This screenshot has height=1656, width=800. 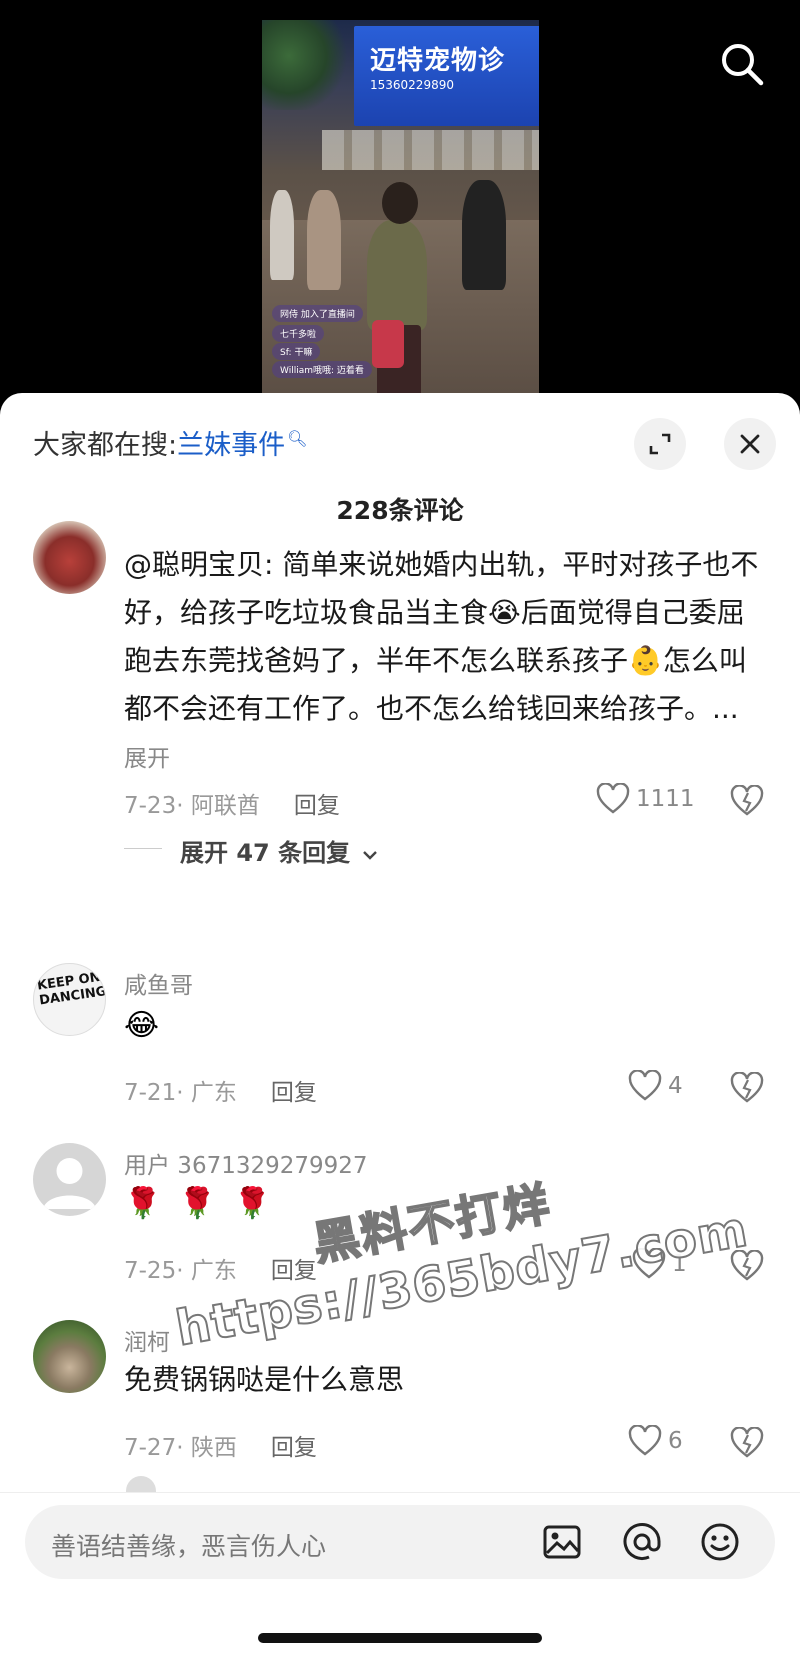 I want to click on comment-date-location: 7-25· 广东, so click(x=180, y=1271).